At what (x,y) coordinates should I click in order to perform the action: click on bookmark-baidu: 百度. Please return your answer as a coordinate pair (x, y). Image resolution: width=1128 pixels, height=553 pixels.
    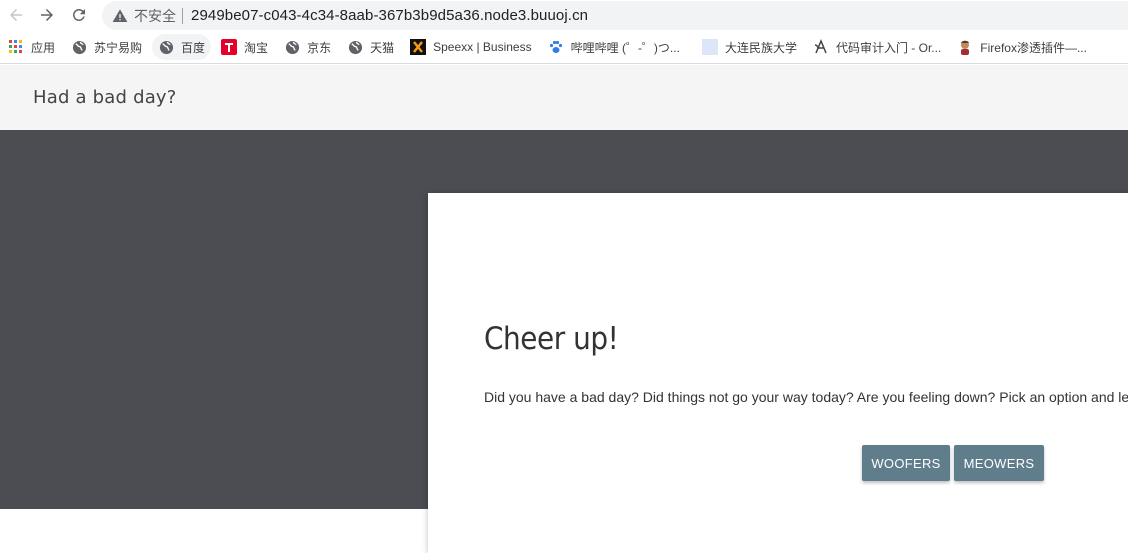
    Looking at the image, I should click on (182, 47).